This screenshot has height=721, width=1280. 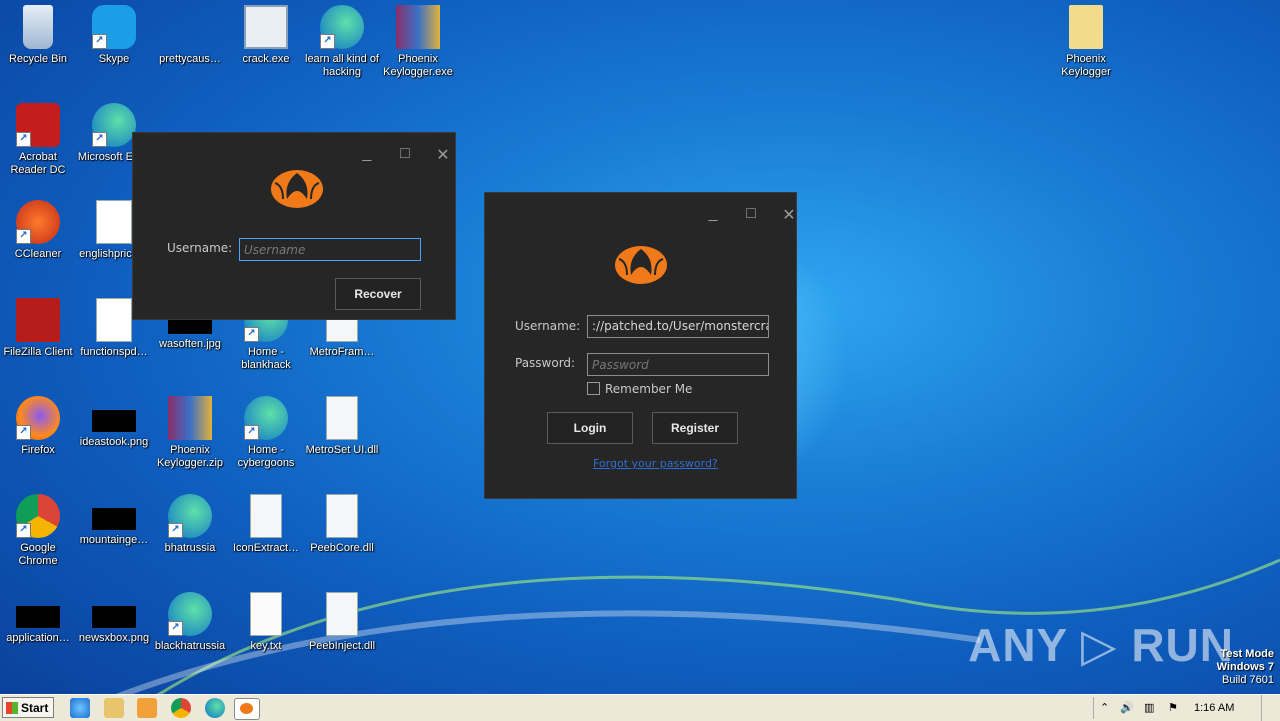 What do you see at coordinates (190, 27) in the screenshot?
I see `file-icon` at bounding box center [190, 27].